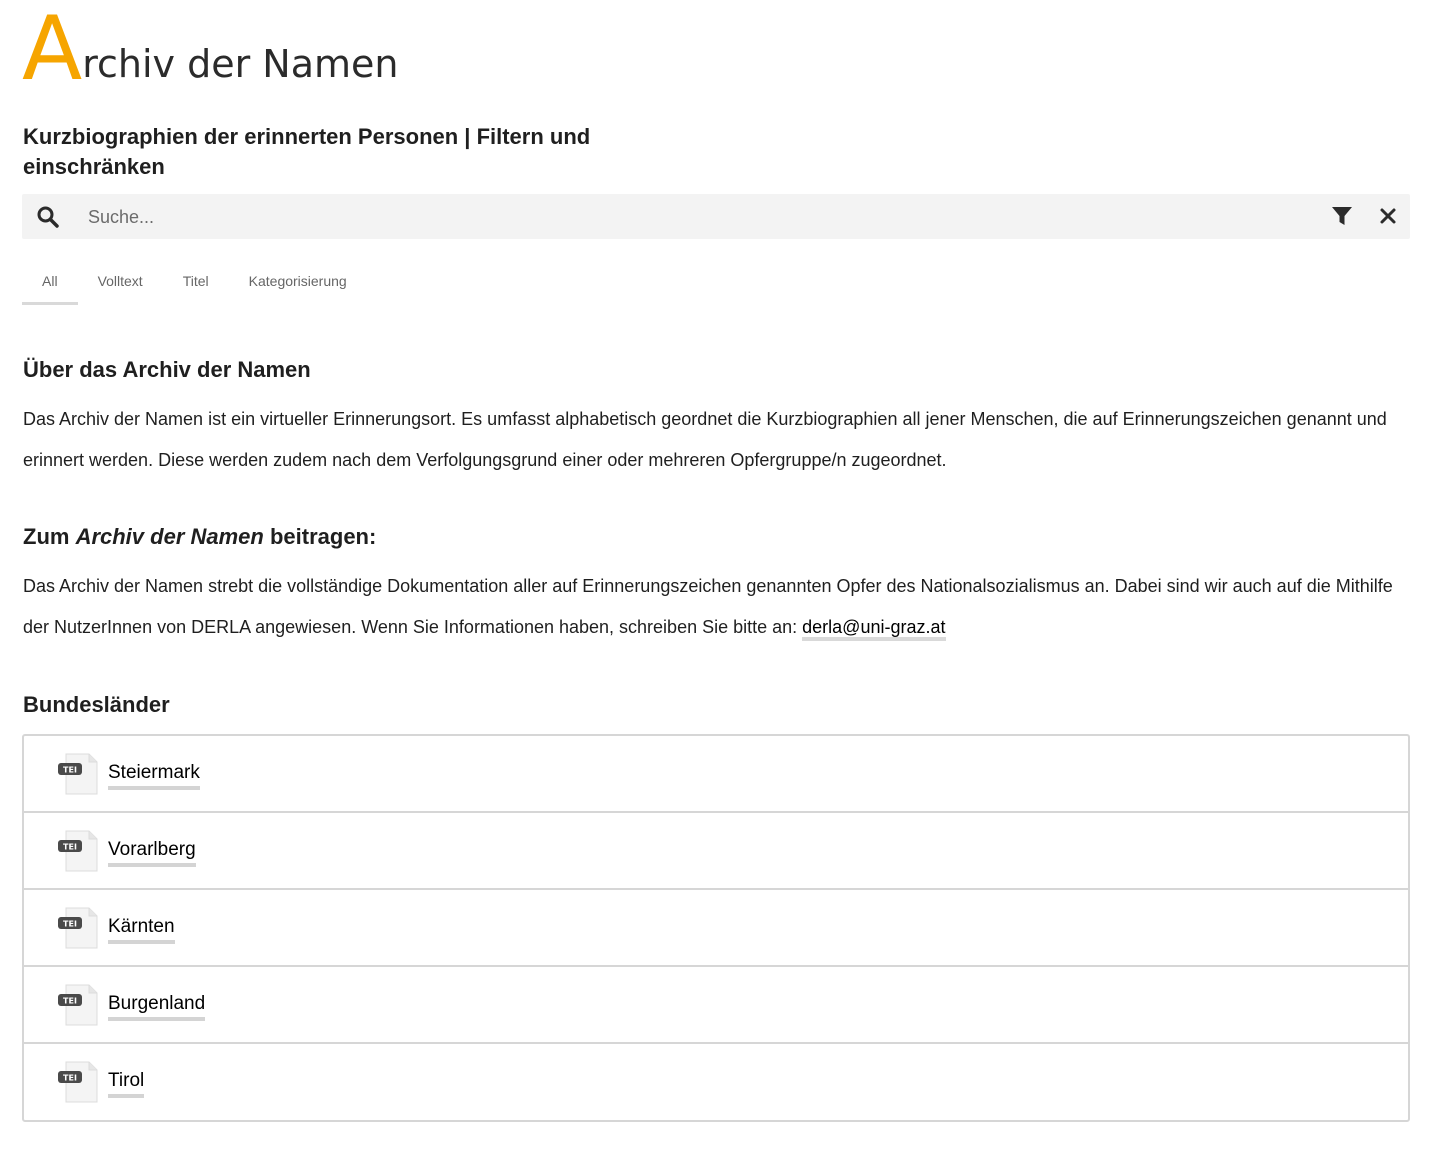 The width and height of the screenshot is (1437, 1171). I want to click on list-item: TEI Vorarlberg, so click(716, 851).